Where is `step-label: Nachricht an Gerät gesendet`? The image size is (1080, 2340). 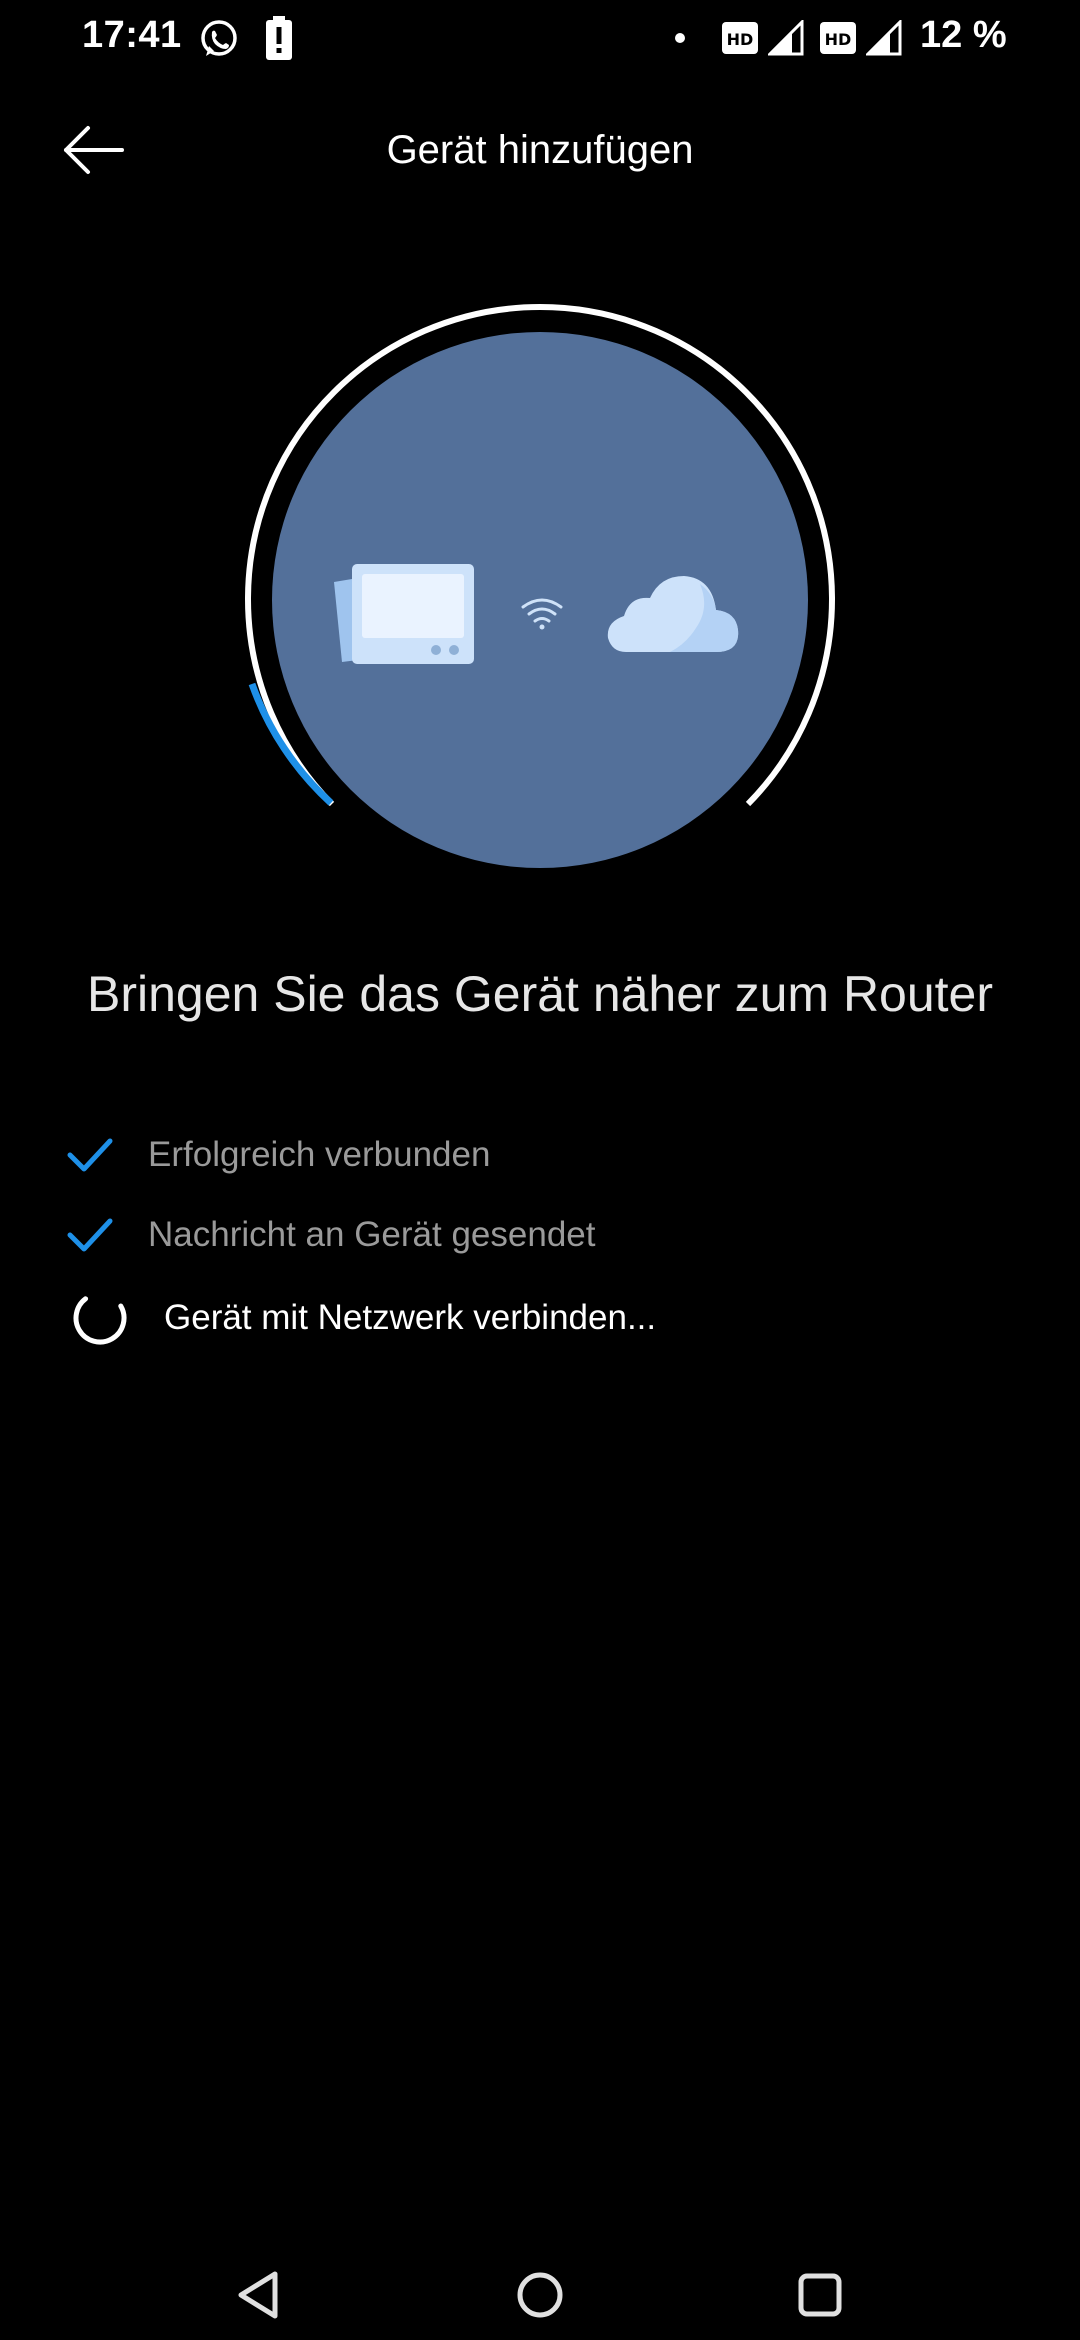
step-label: Nachricht an Gerät gesendet is located at coordinates (372, 1234).